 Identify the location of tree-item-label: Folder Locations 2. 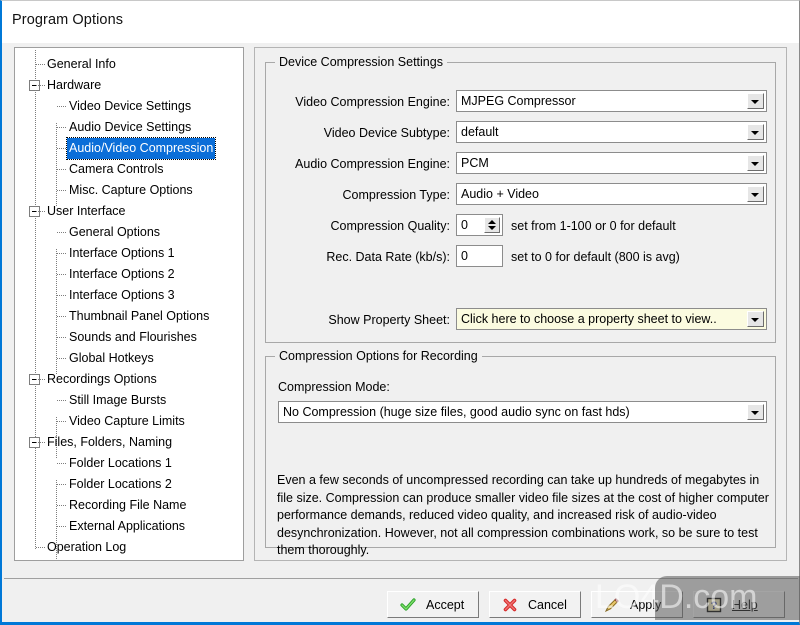
(120, 484).